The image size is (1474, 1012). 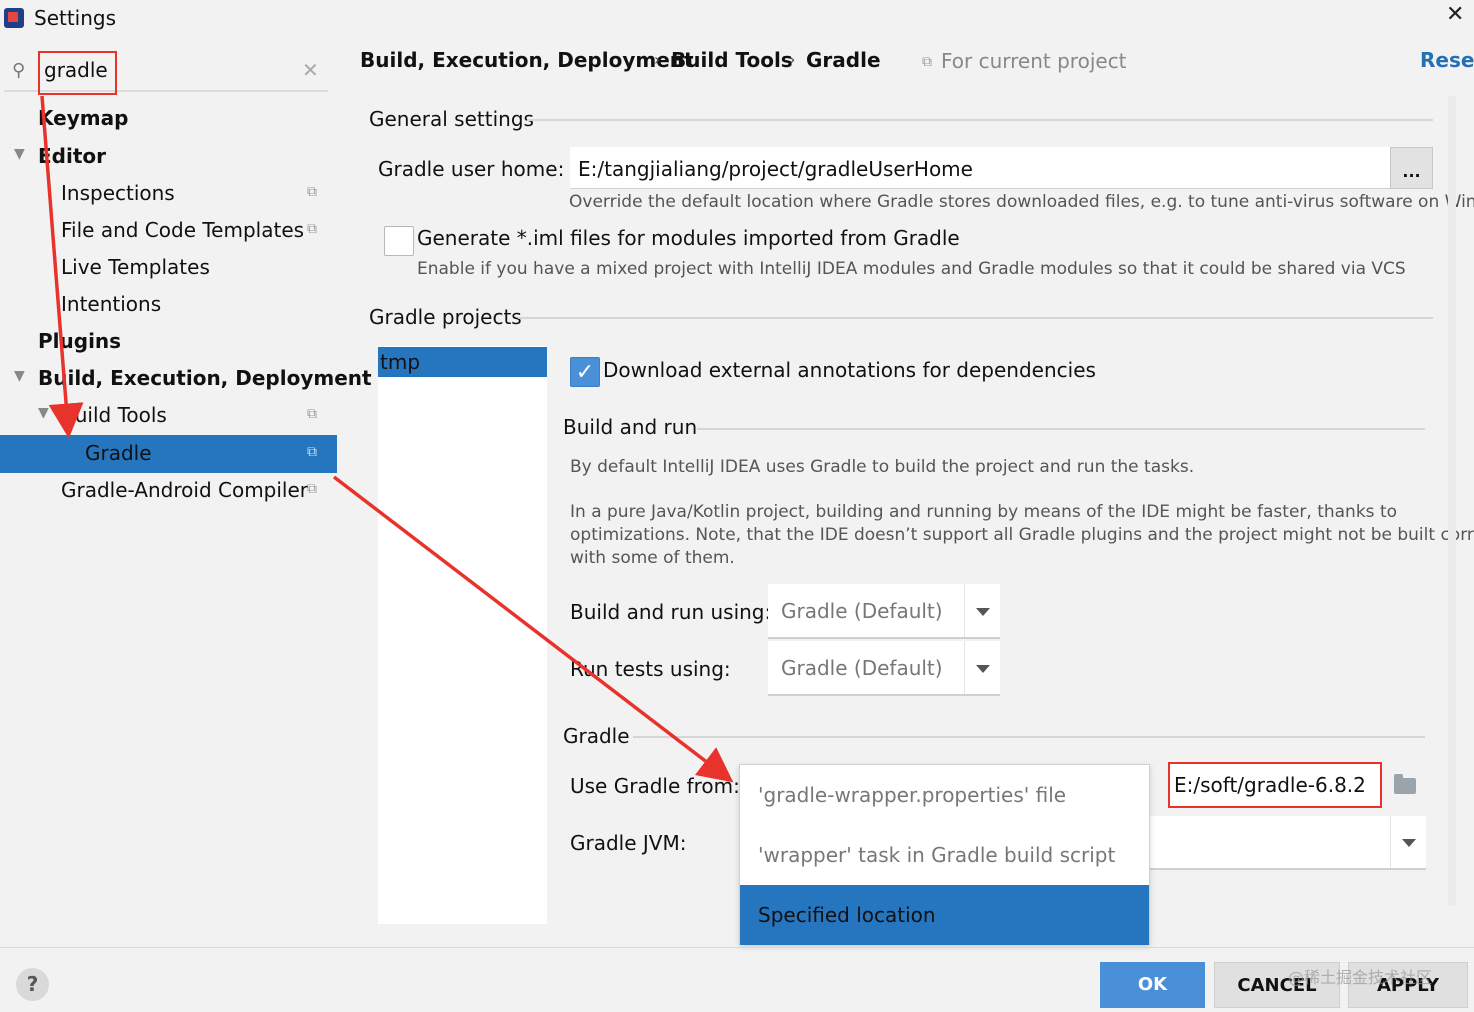 I want to click on checkmark-icon: ✓, so click(x=585, y=372).